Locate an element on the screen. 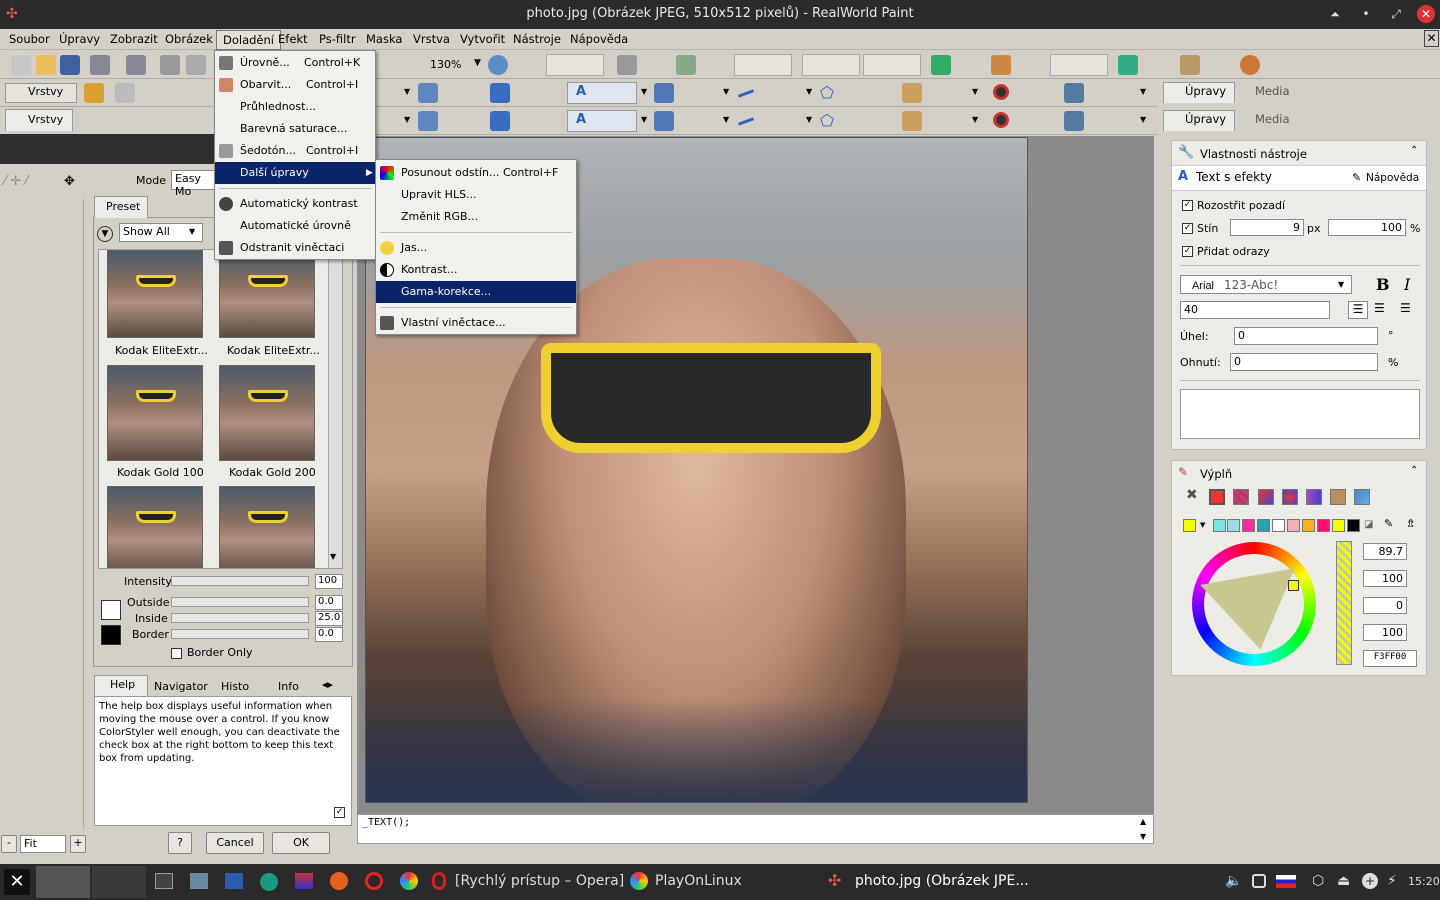 Image resolution: width=1440 pixels, height=900 pixels. image-button is located at coordinates (1079, 65).